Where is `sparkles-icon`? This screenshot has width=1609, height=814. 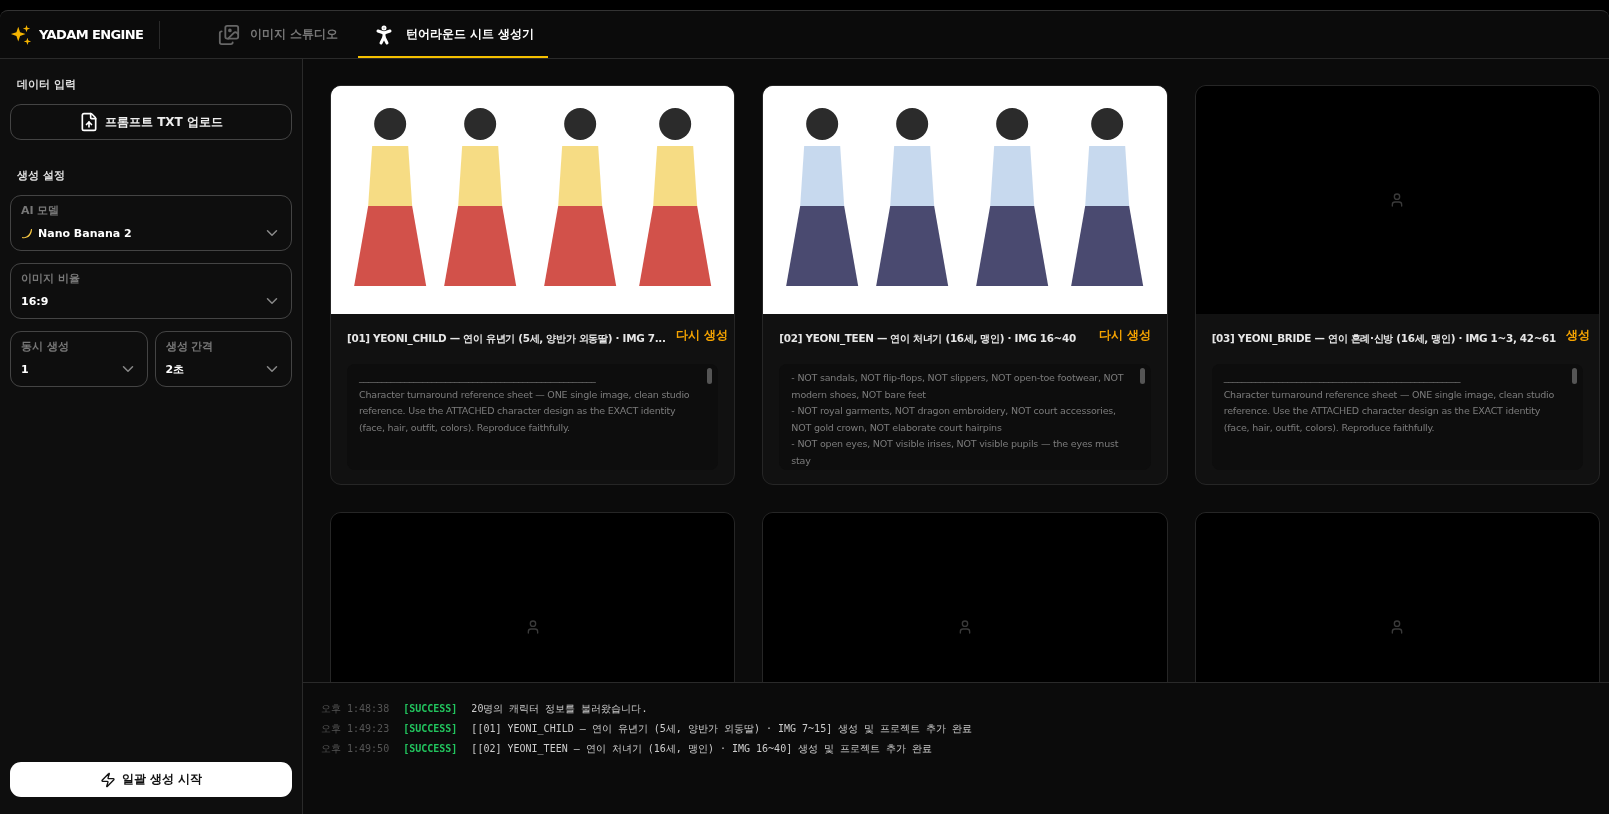 sparkles-icon is located at coordinates (21, 34).